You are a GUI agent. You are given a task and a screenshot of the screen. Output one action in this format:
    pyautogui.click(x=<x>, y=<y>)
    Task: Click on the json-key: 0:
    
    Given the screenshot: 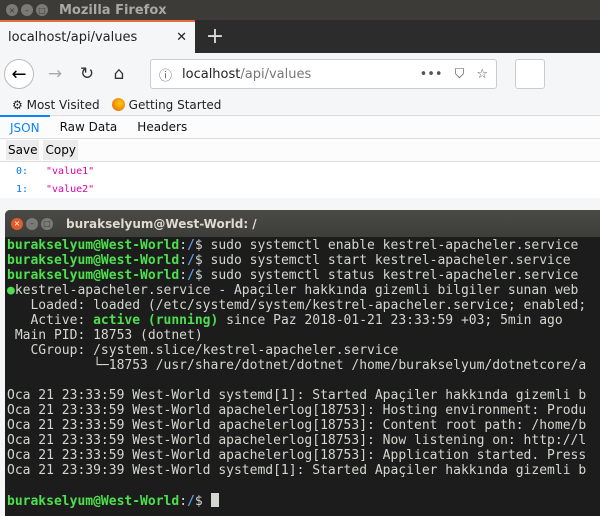 What is the action you would take?
    pyautogui.click(x=22, y=171)
    